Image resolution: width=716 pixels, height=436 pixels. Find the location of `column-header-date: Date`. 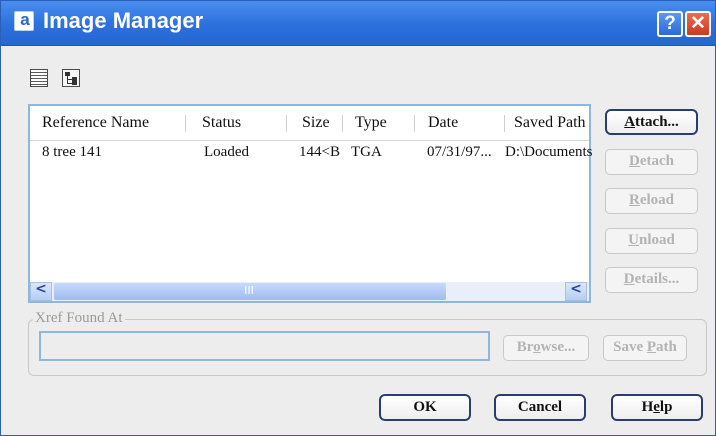

column-header-date: Date is located at coordinates (443, 123).